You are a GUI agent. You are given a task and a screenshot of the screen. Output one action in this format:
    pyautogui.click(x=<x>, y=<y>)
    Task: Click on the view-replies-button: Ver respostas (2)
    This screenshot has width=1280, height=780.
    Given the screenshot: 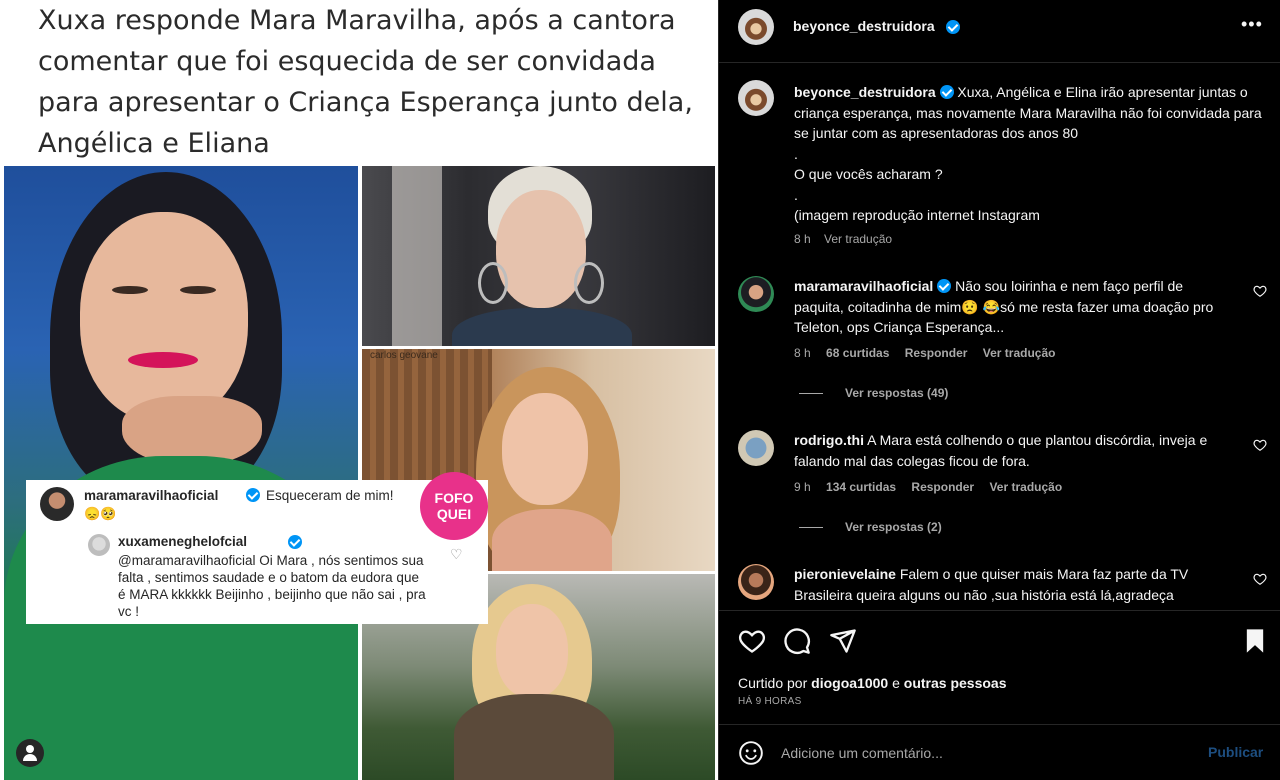 What is the action you would take?
    pyautogui.click(x=870, y=527)
    